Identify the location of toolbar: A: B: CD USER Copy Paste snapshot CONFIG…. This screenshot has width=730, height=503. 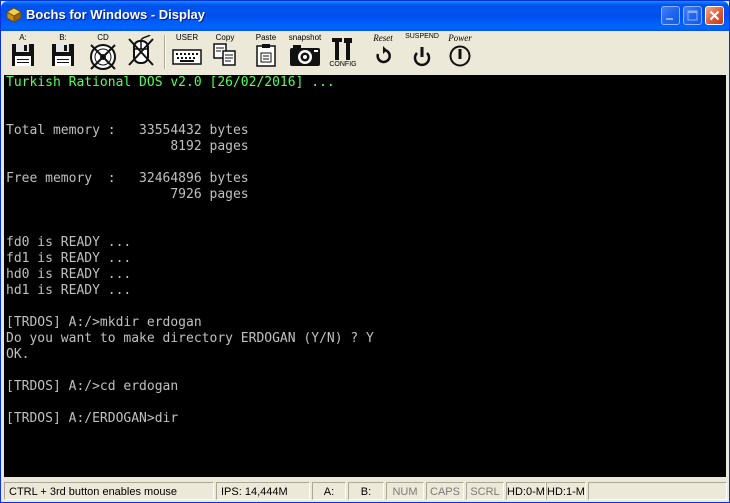
(365, 52).